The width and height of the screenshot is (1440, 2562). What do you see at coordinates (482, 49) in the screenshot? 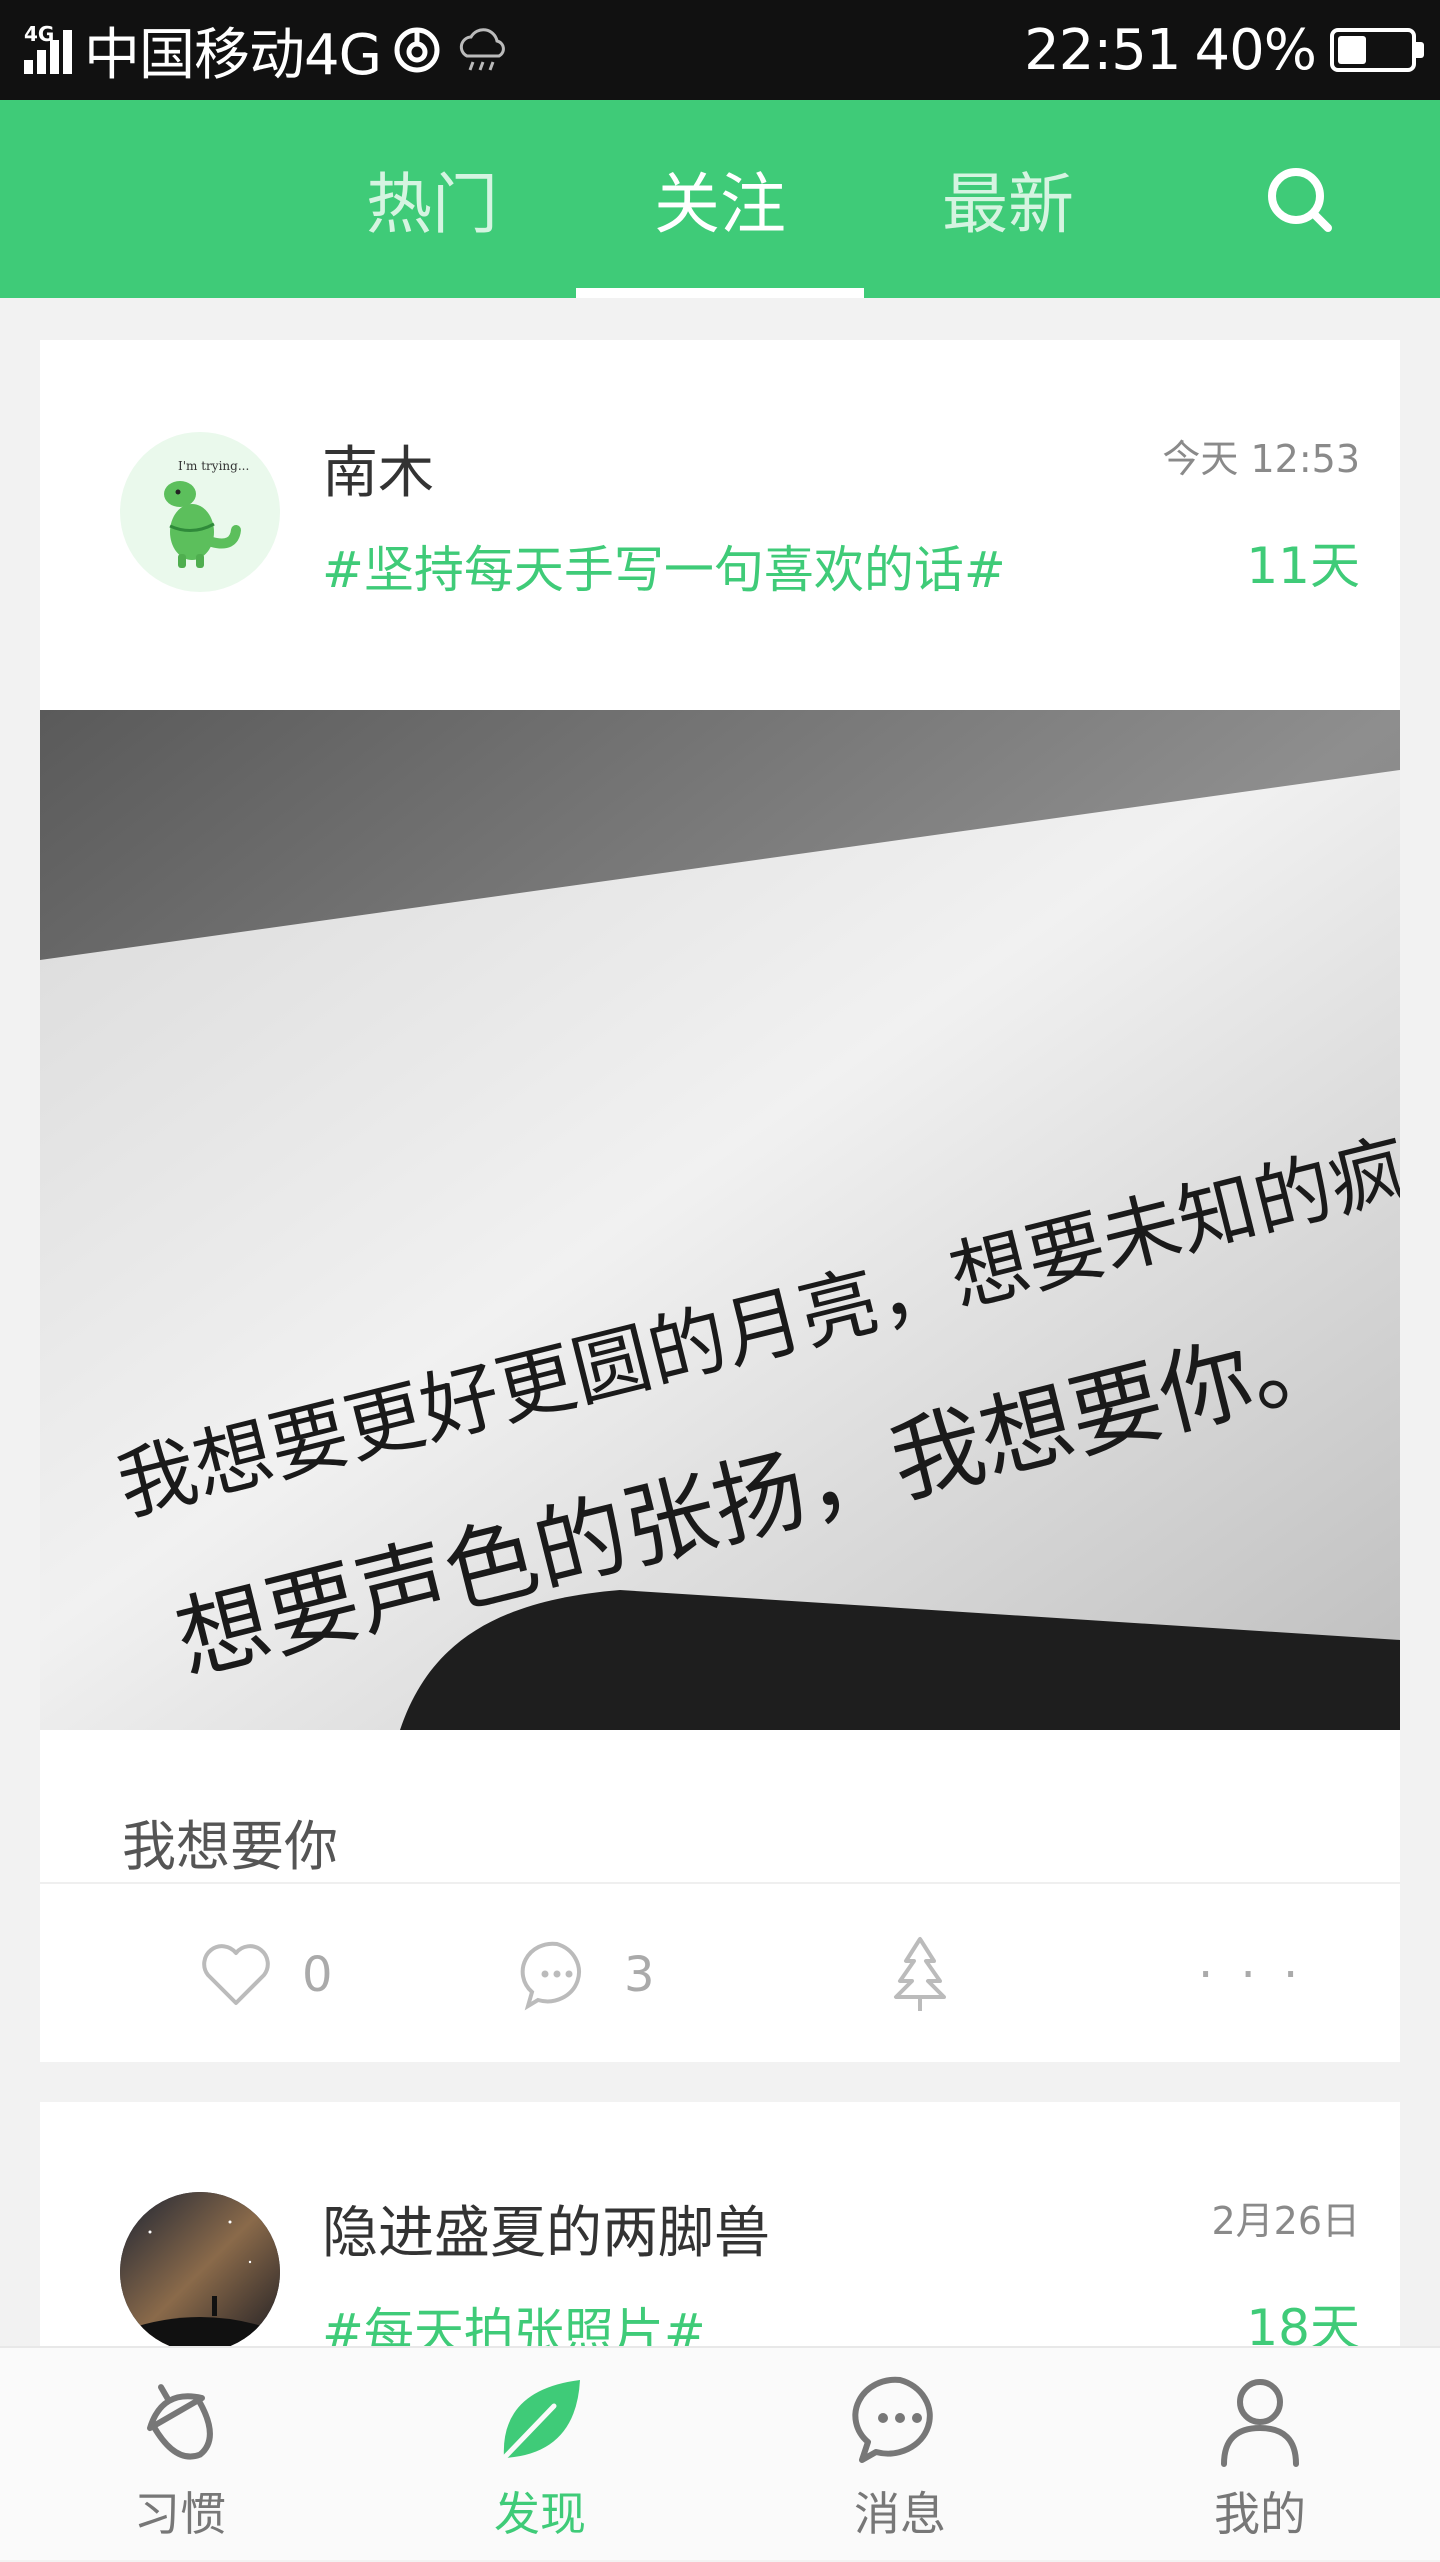
I see `weather-rain-icon` at bounding box center [482, 49].